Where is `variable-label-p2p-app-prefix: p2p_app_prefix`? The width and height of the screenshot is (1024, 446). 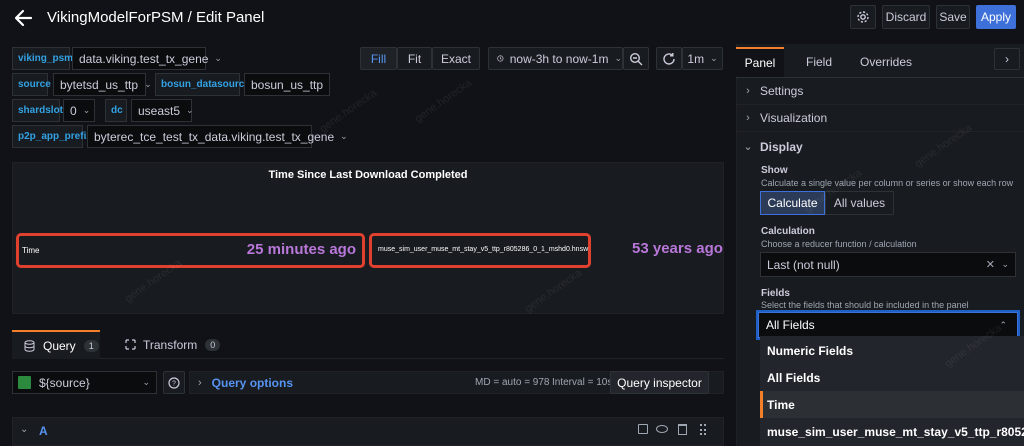 variable-label-p2p-app-prefix: p2p_app_prefix is located at coordinates (52, 136).